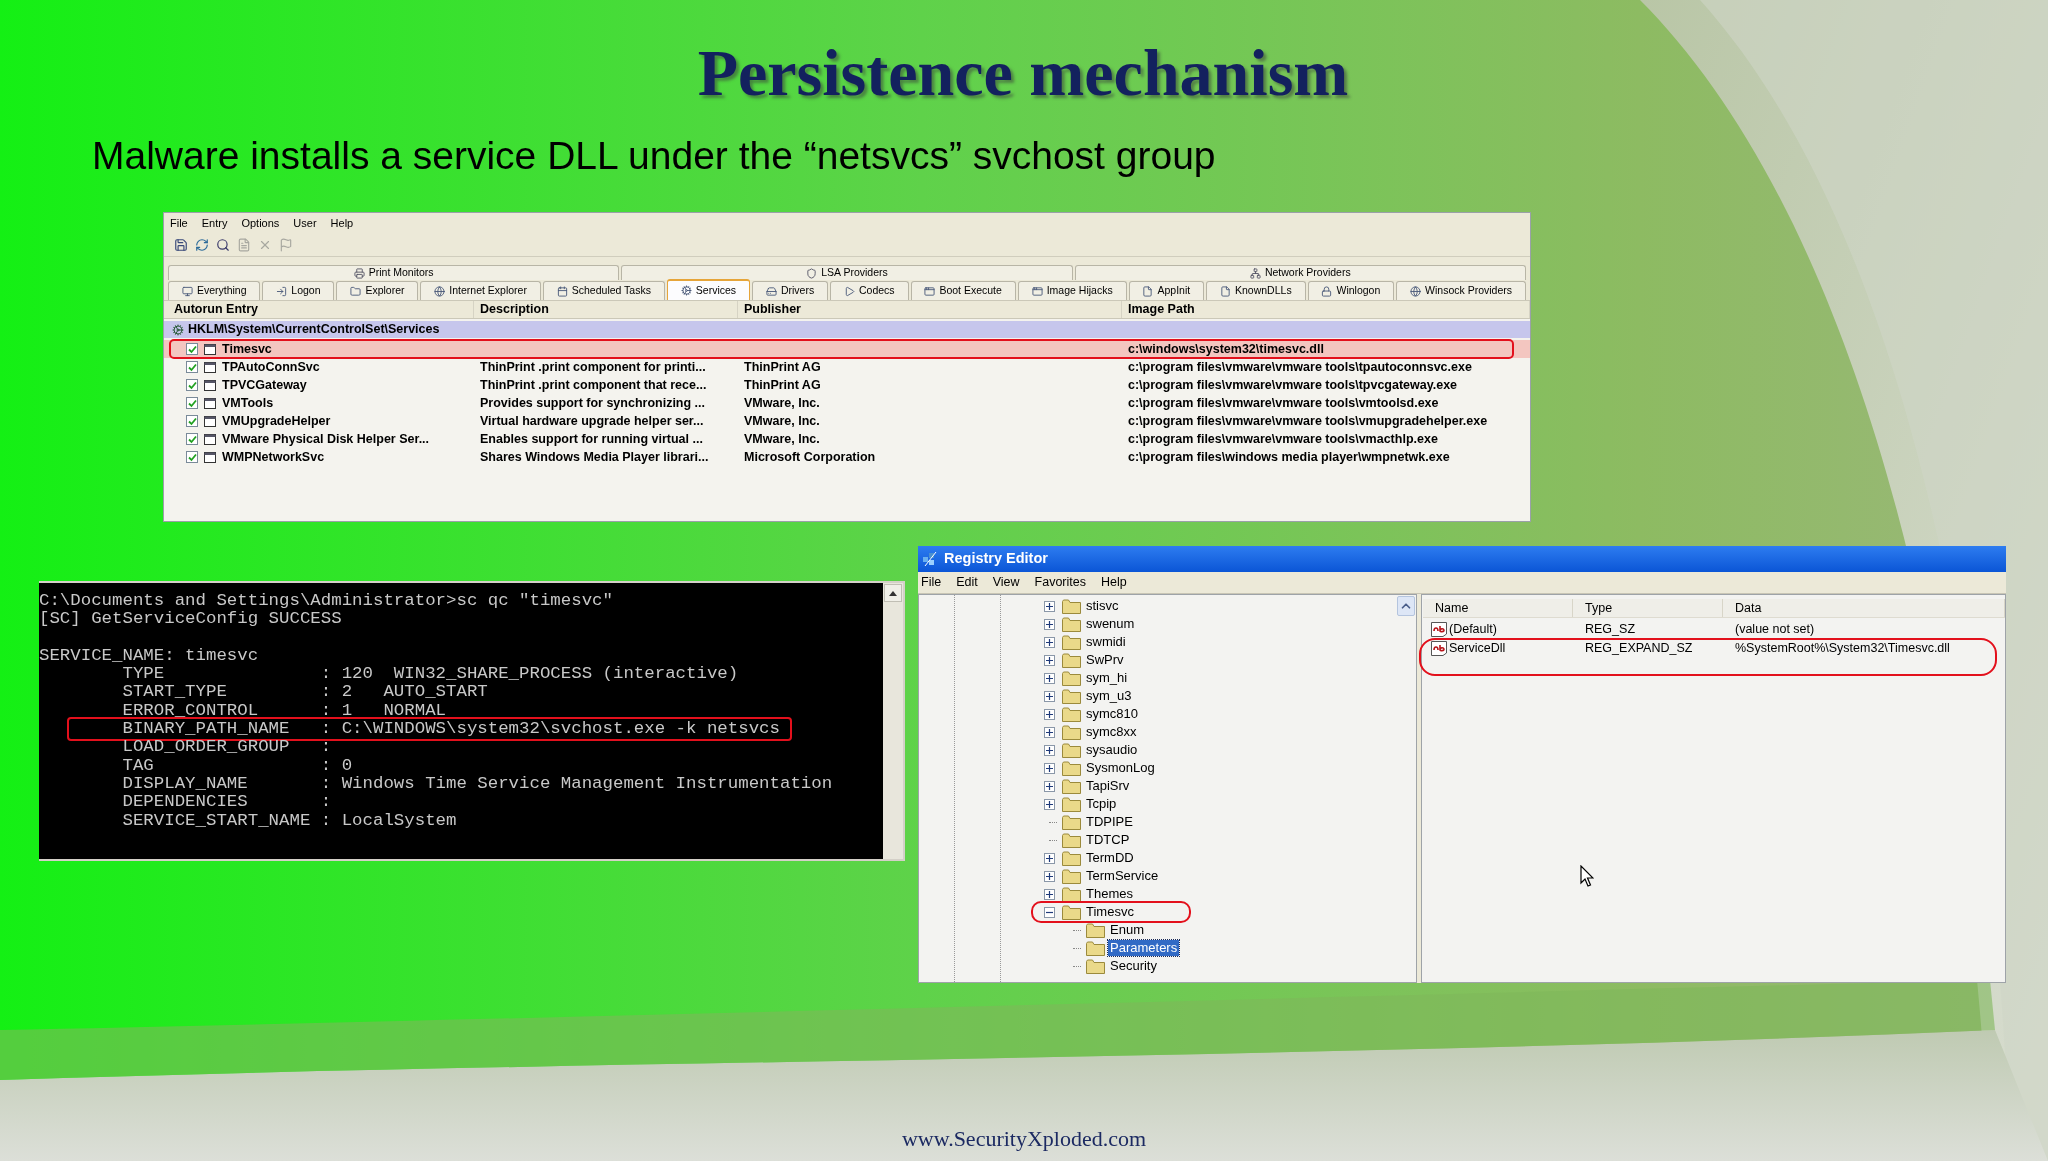  Describe the element at coordinates (790, 290) in the screenshot. I see `tab: Drivers` at that location.